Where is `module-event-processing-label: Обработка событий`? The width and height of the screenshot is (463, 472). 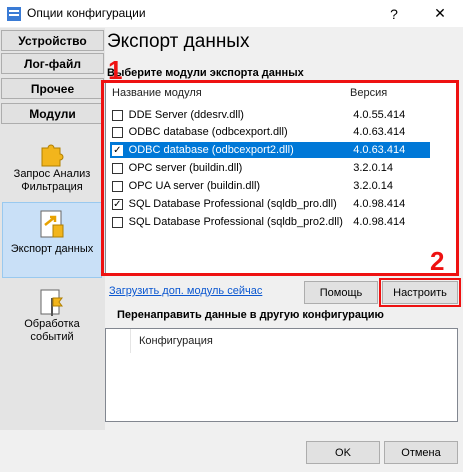 module-event-processing-label: Обработка событий is located at coordinates (52, 330).